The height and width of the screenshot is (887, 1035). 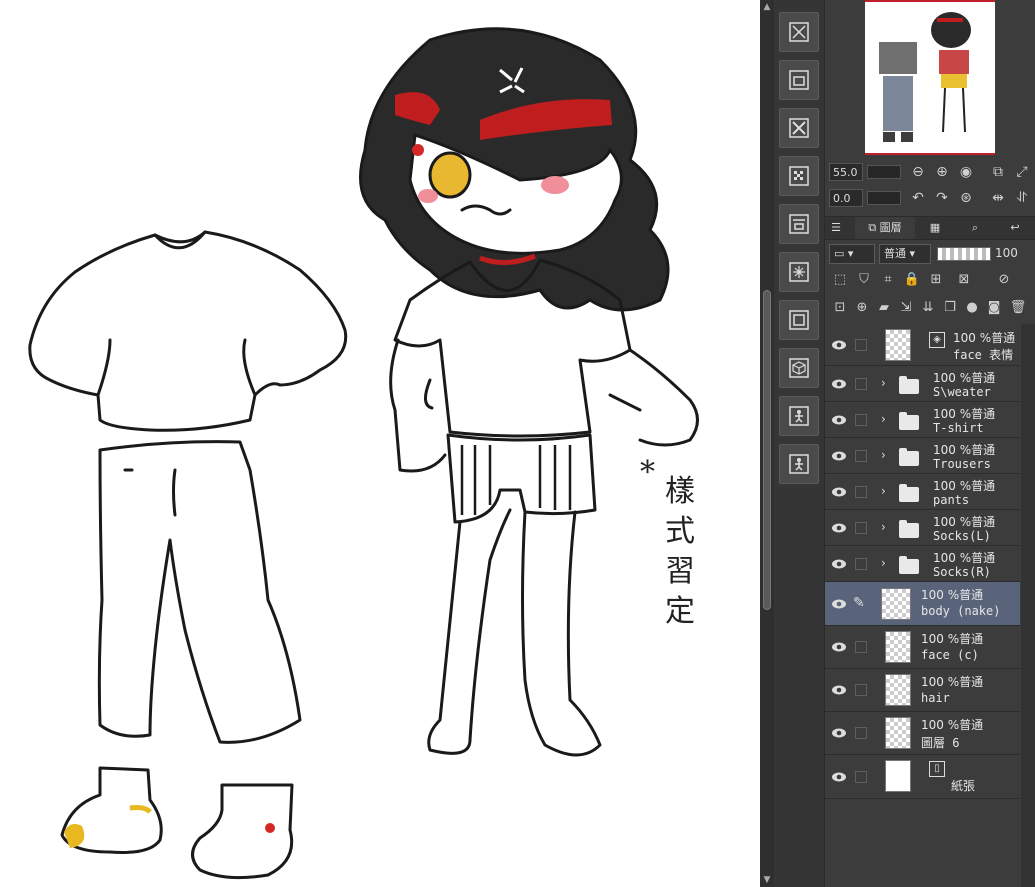 I want to click on flip-vertical-icon: ⥯, so click(x=1022, y=198).